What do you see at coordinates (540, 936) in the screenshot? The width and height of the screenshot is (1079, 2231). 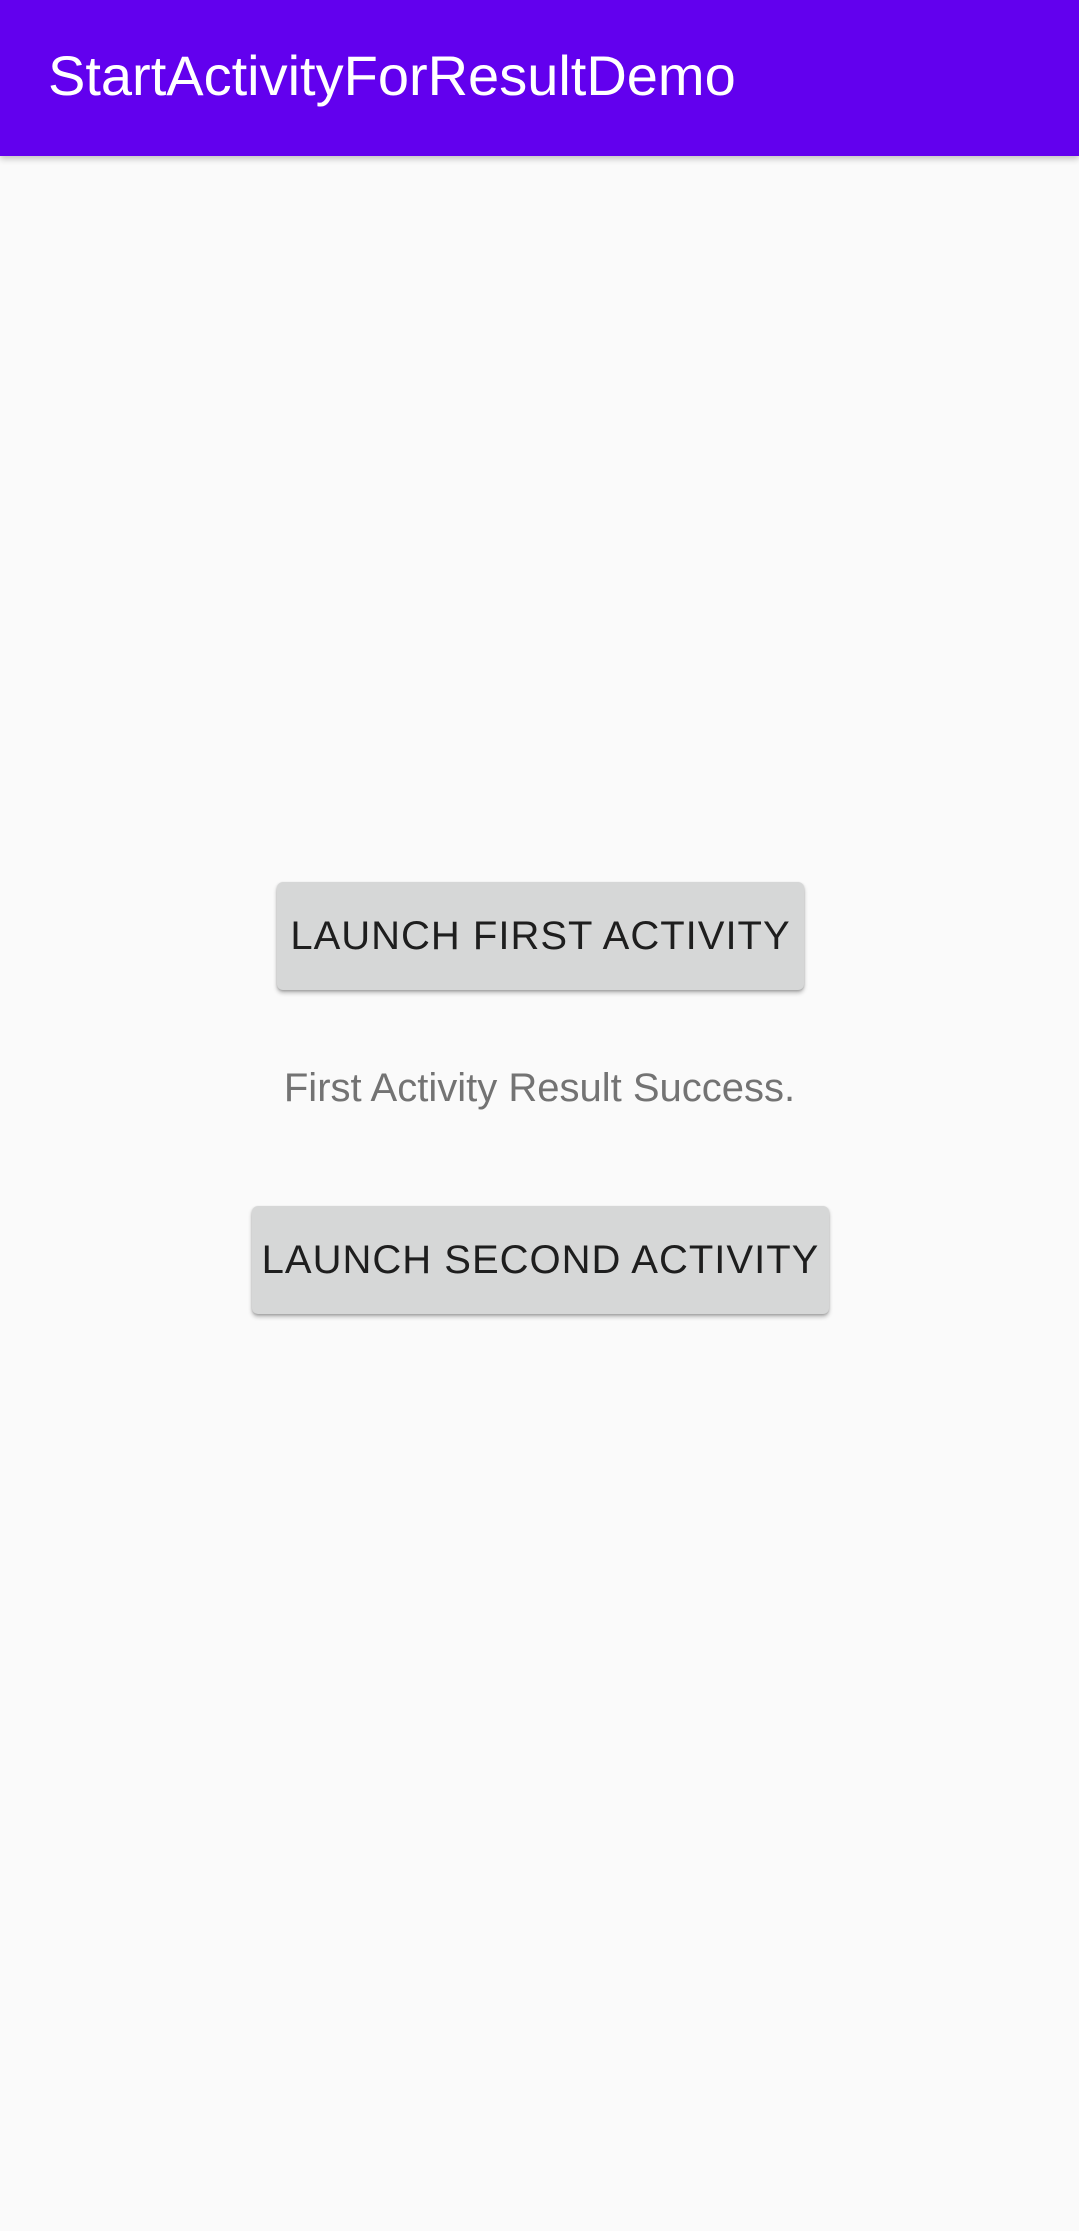 I see `launch-first-activity-button: LAUNCH FIRST ACTIVITY` at bounding box center [540, 936].